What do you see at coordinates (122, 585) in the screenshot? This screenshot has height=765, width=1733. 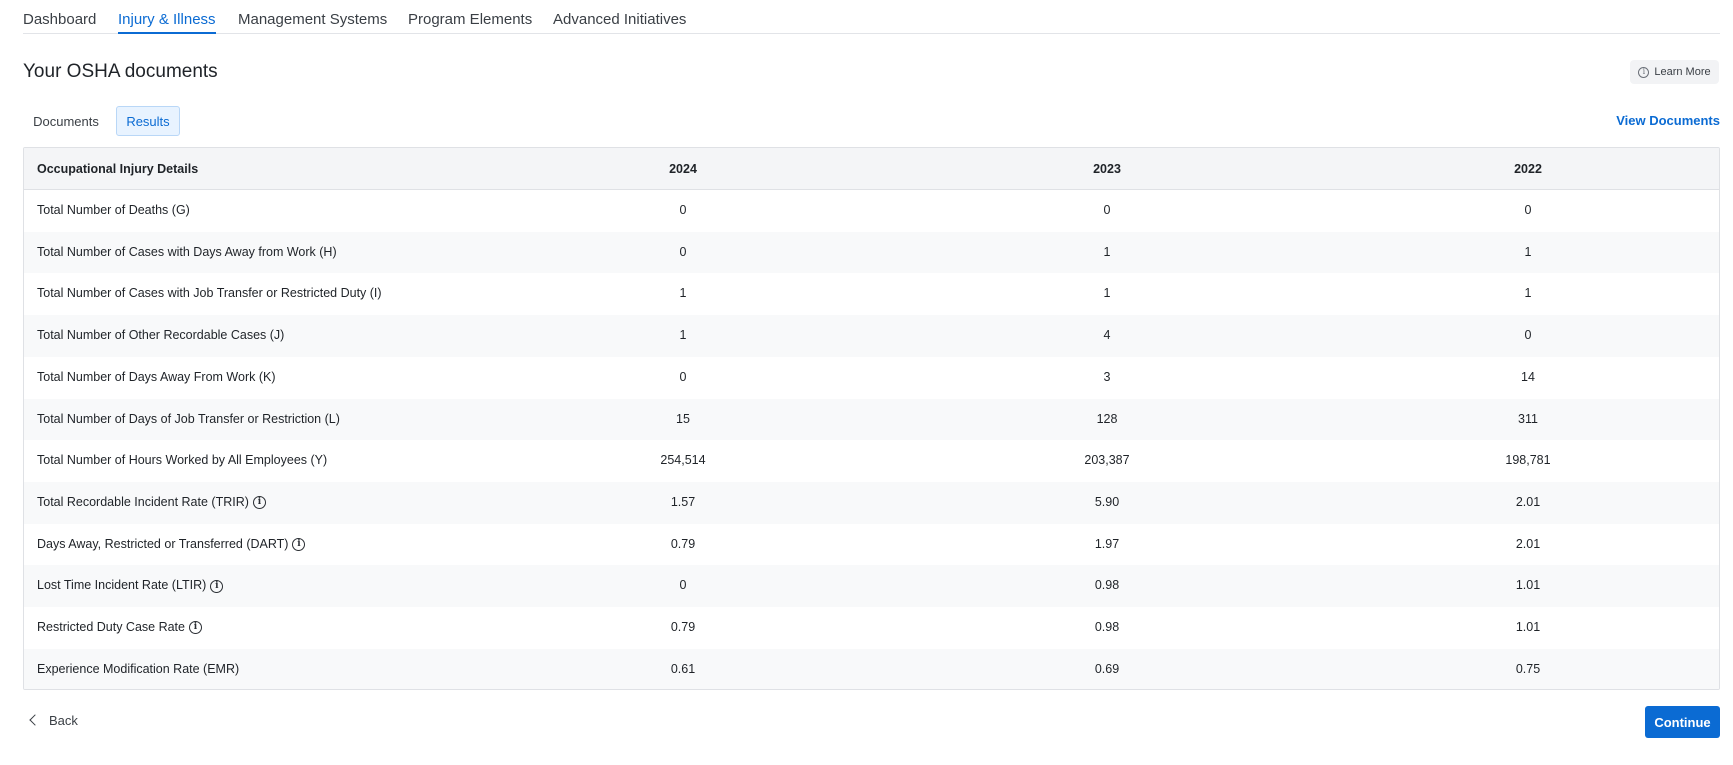 I see `row-label-text: Lost Time Incident Rate (LTIR)` at bounding box center [122, 585].